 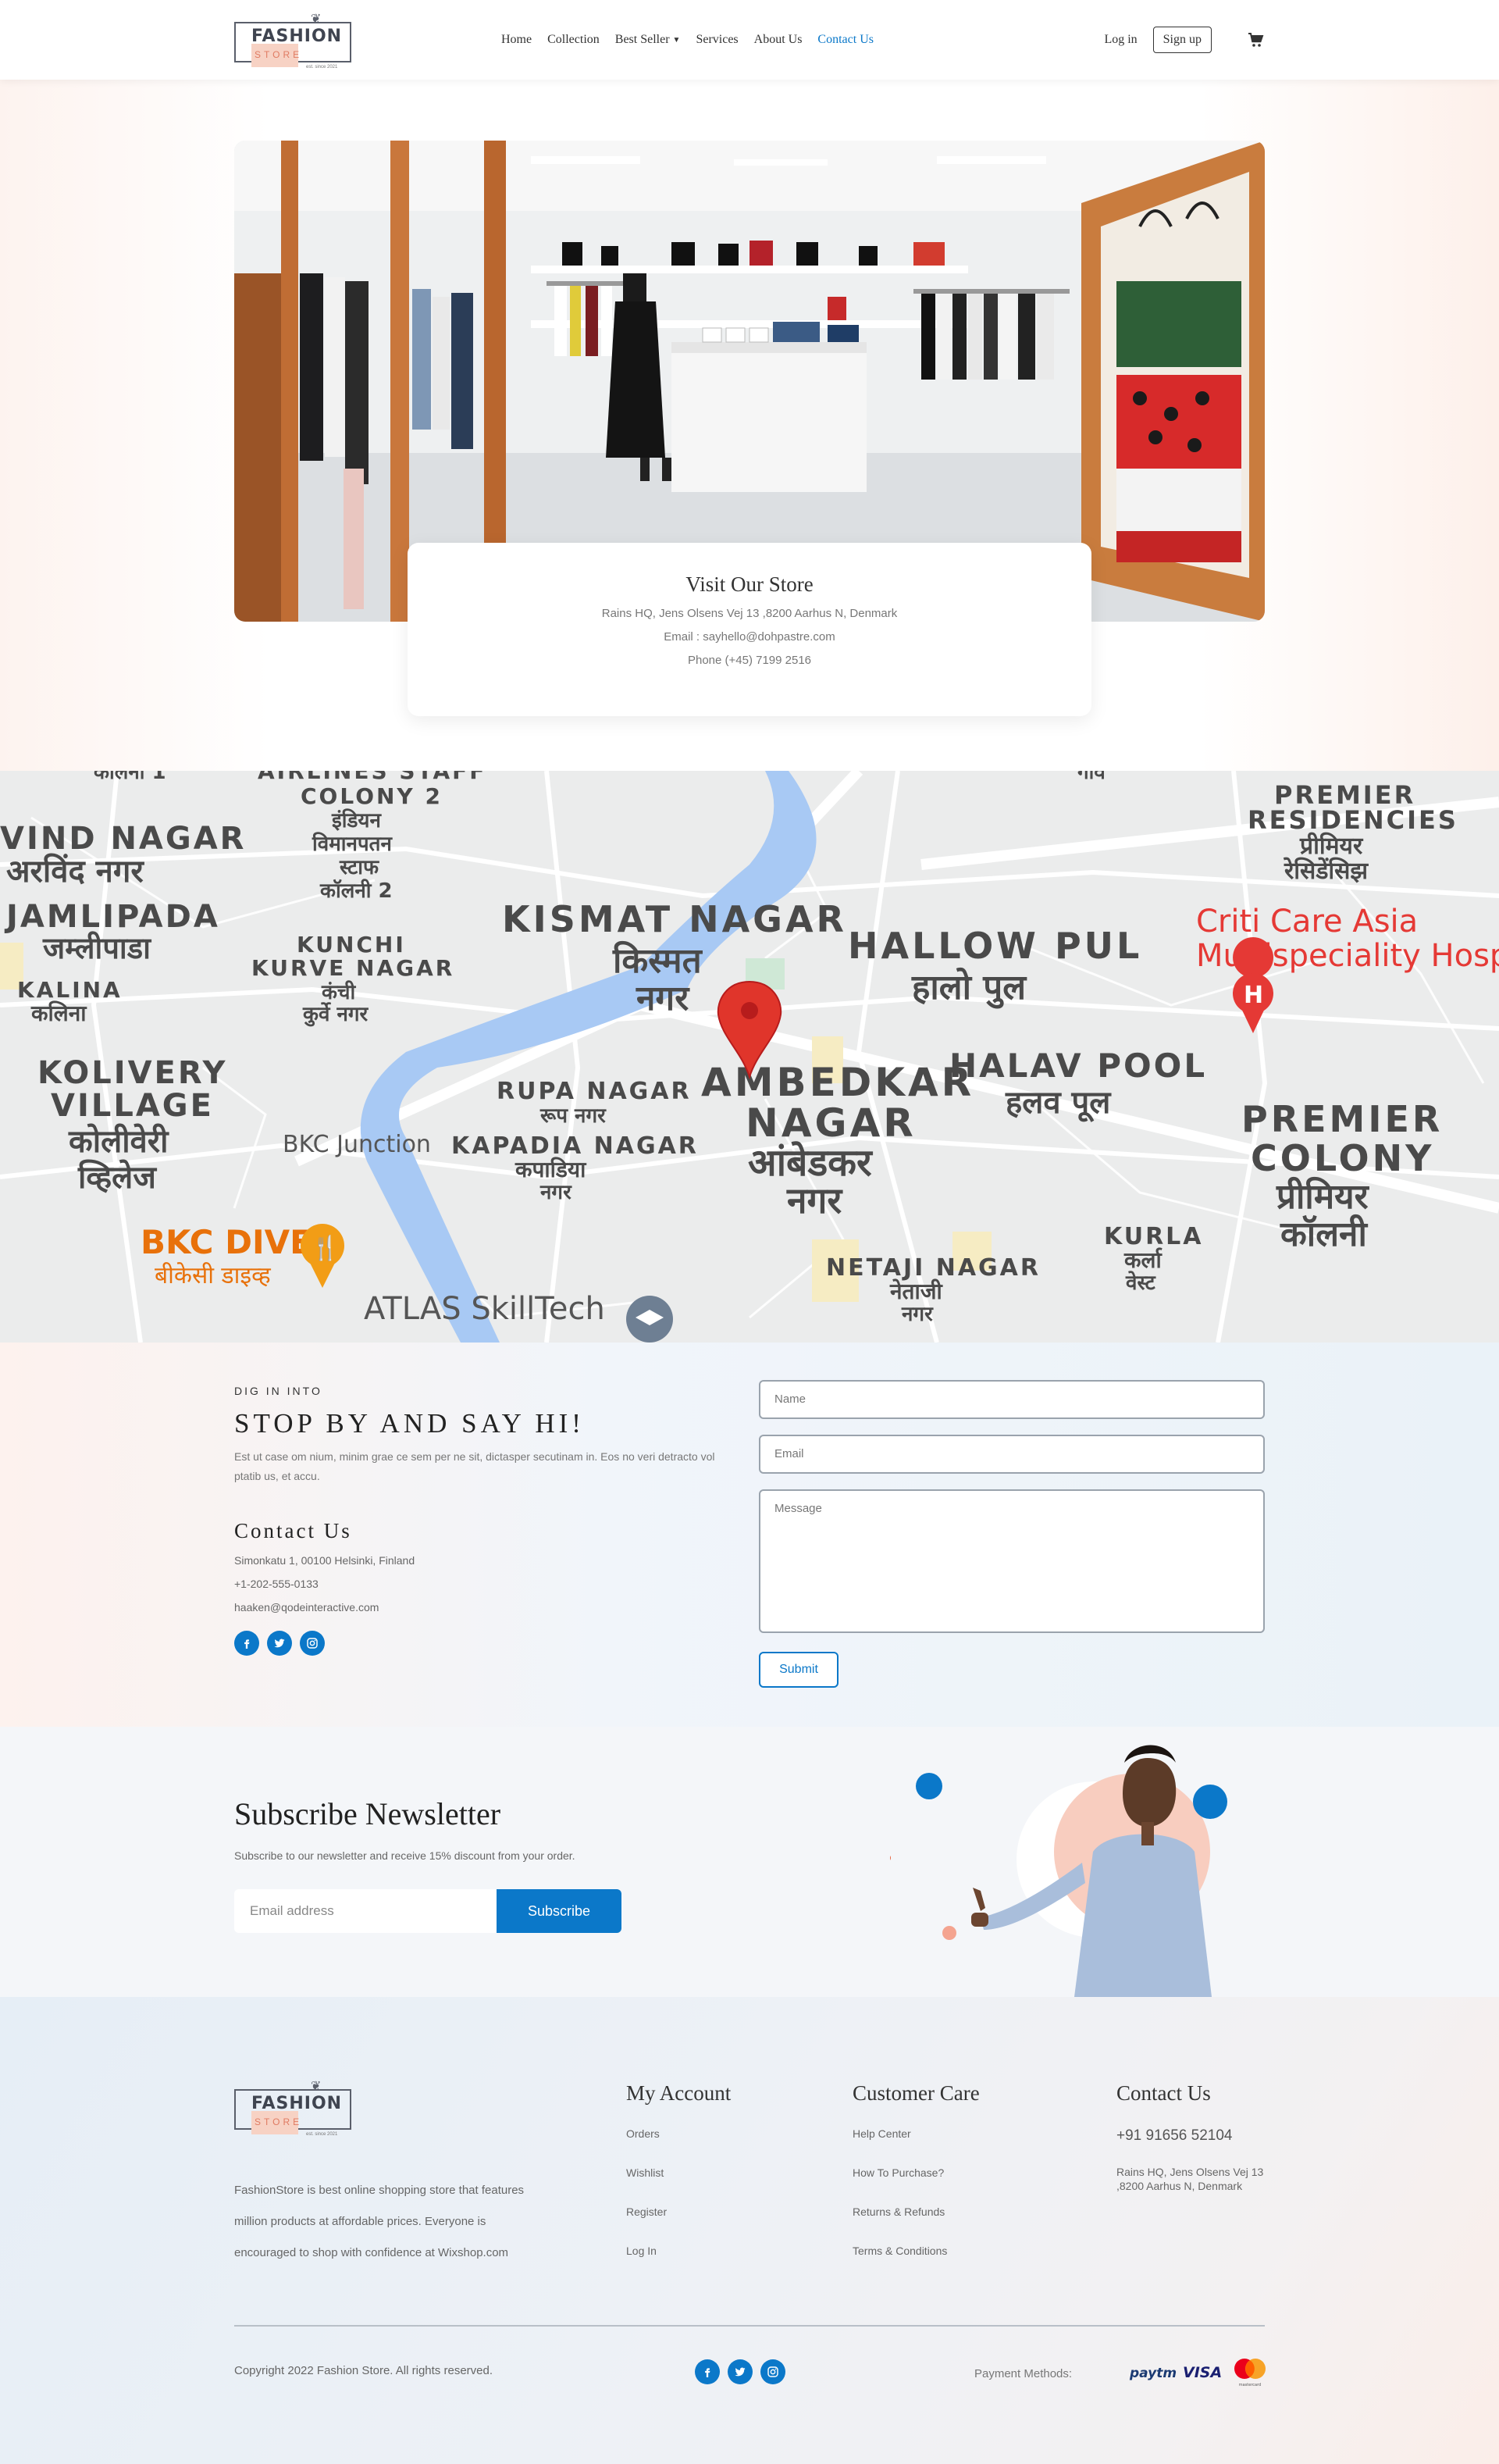 I want to click on nav-best-seller-label: Best Seller, so click(x=642, y=40).